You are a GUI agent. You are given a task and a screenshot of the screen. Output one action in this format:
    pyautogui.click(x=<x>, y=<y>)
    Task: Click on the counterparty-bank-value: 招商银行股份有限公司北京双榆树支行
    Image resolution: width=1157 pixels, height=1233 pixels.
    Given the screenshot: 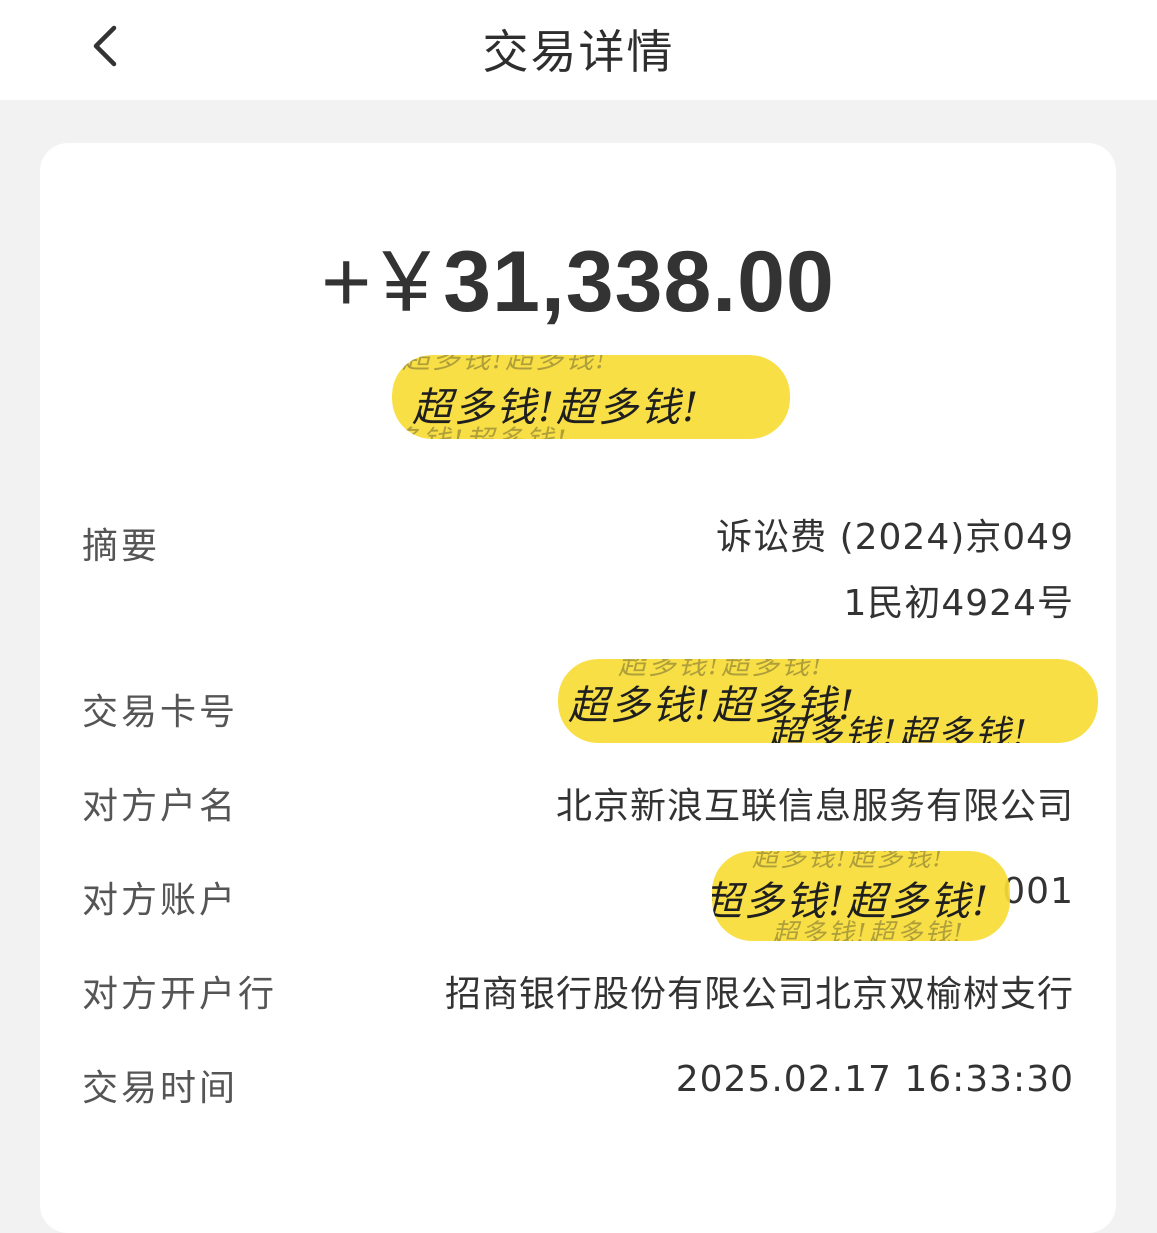 What is the action you would take?
    pyautogui.click(x=759, y=994)
    